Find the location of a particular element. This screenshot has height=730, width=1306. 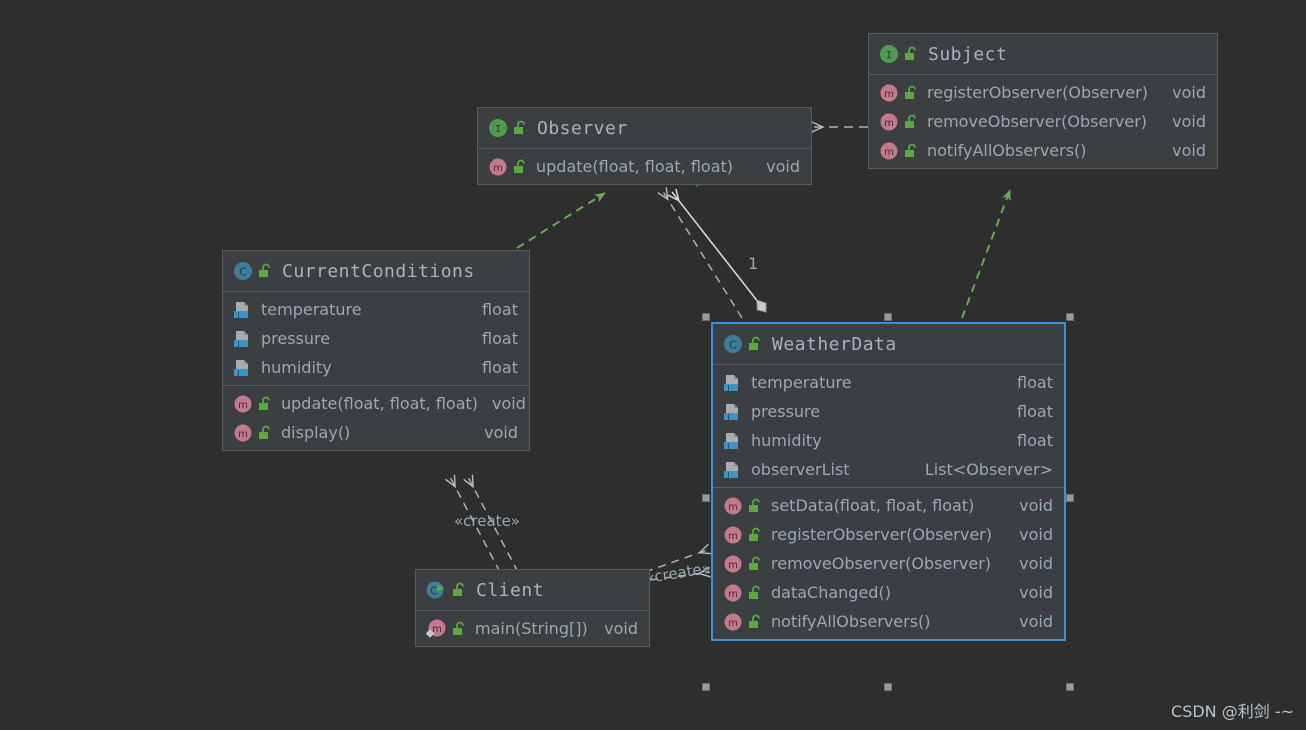

node-title-subject: Subject is located at coordinates (968, 54).